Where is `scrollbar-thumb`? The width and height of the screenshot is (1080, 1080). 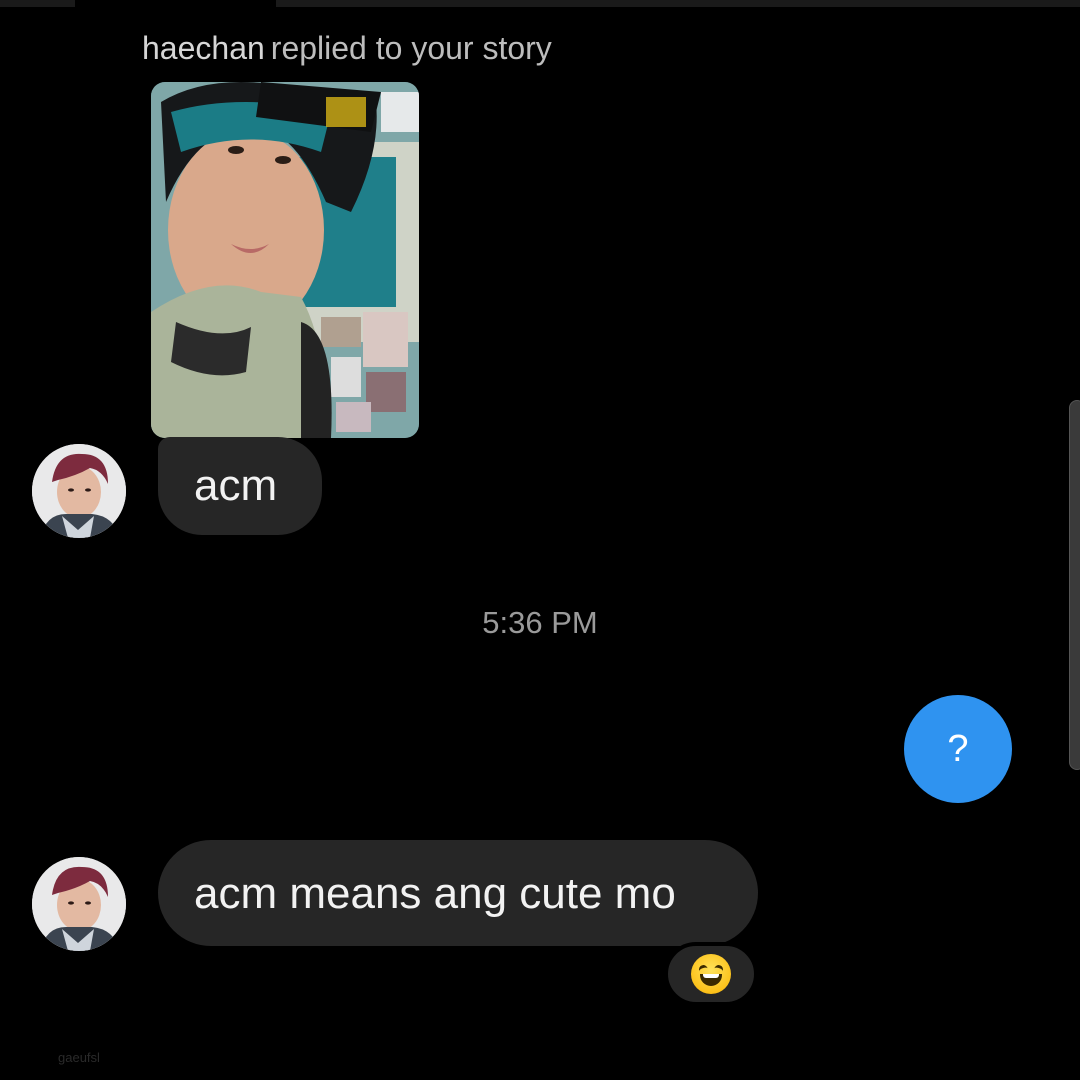
scrollbar-thumb is located at coordinates (1074, 585).